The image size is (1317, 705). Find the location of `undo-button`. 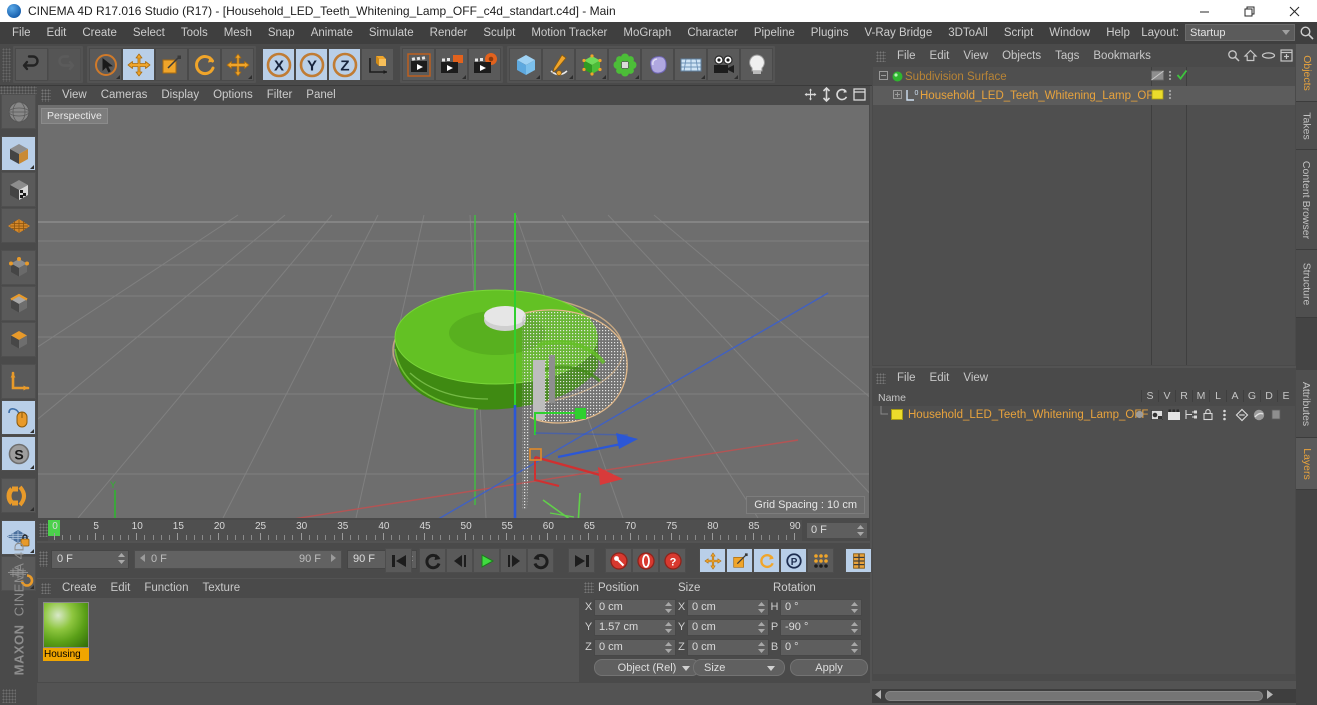

undo-button is located at coordinates (31, 64).